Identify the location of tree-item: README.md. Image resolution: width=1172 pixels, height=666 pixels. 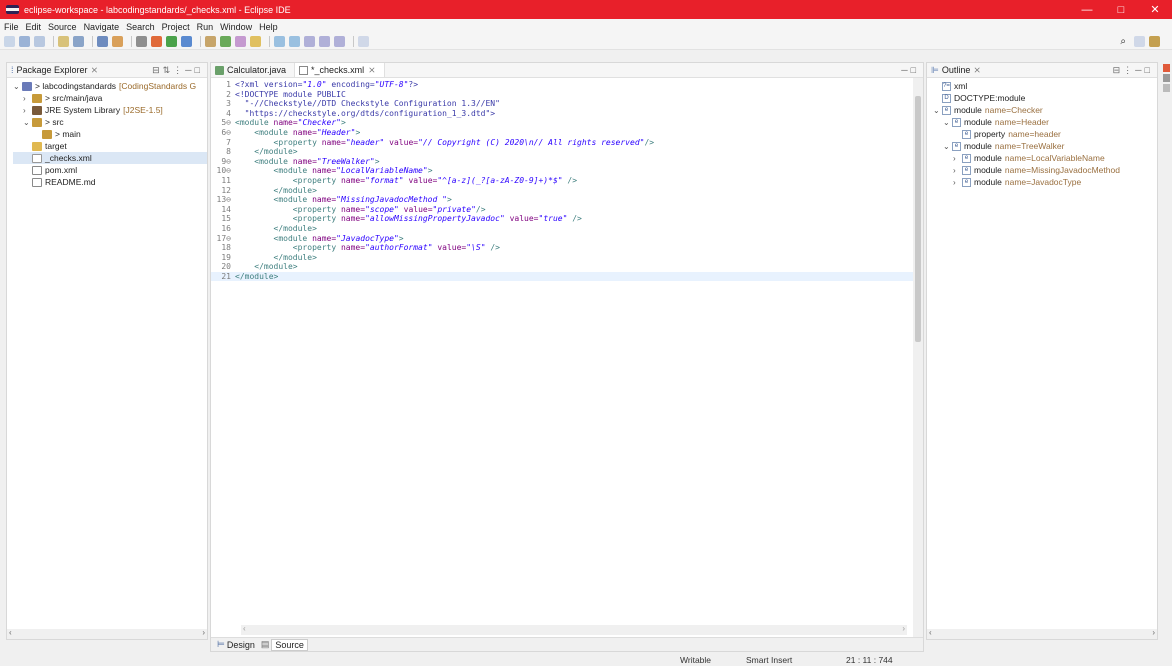
(110, 182).